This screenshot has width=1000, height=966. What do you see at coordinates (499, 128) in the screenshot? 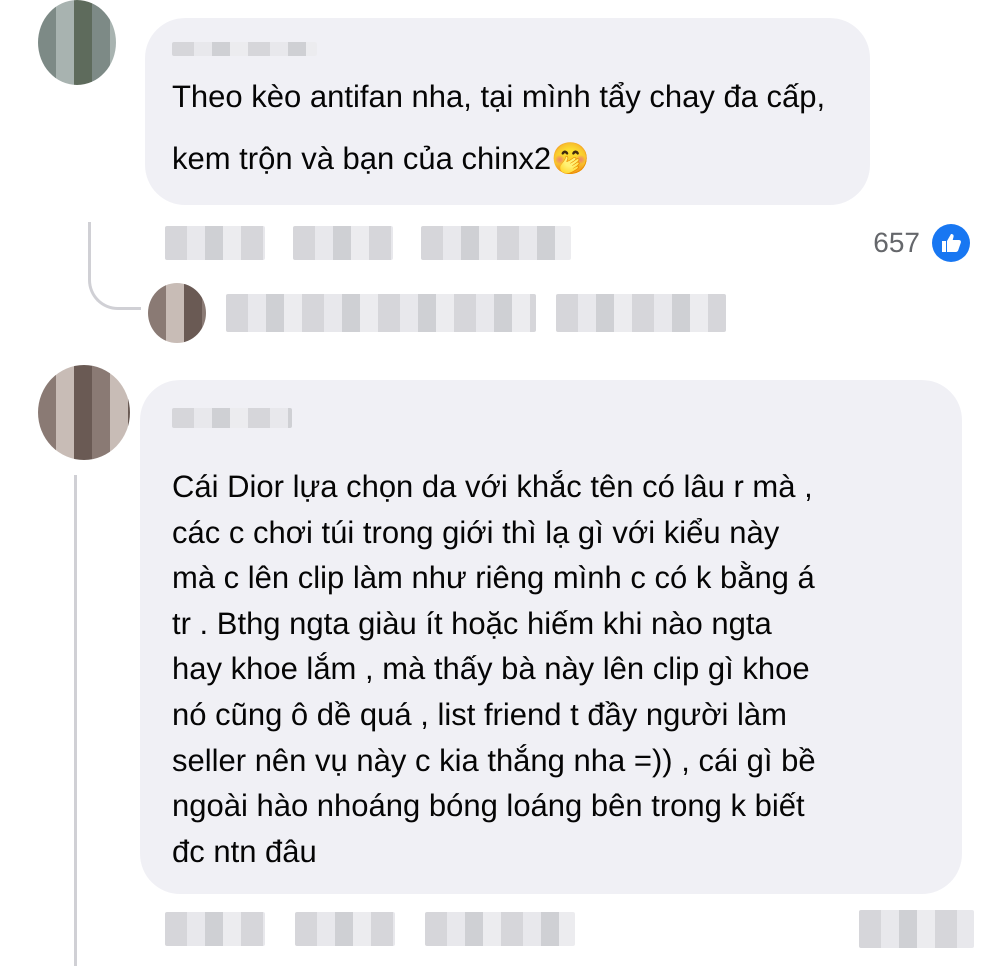
I see `comment-text: Theo kèo antifan nha, tại mình tẩy chay đa cấp, kem trộn và bạn của chinx2🤭` at bounding box center [499, 128].